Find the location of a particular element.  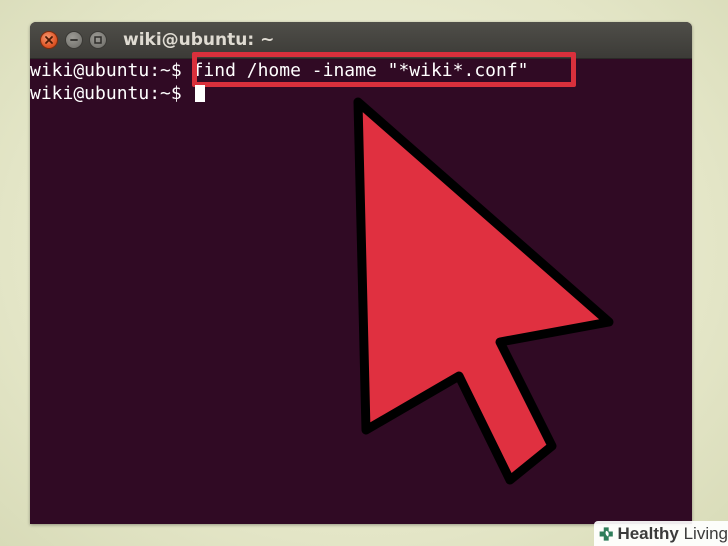

maximize-icon is located at coordinates (98, 40).